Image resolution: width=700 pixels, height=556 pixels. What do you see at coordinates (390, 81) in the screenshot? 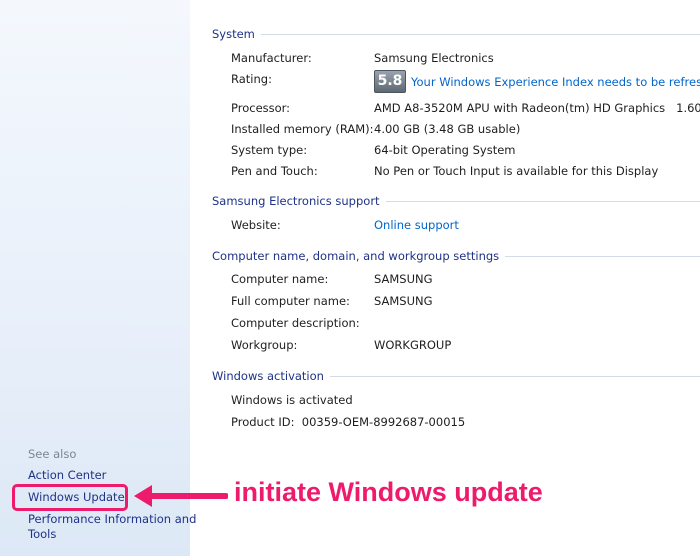
I see `experience-index-badge: 5.8` at bounding box center [390, 81].